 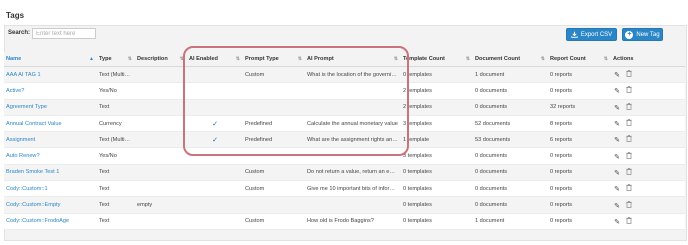 What do you see at coordinates (64, 33) in the screenshot?
I see `search-input` at bounding box center [64, 33].